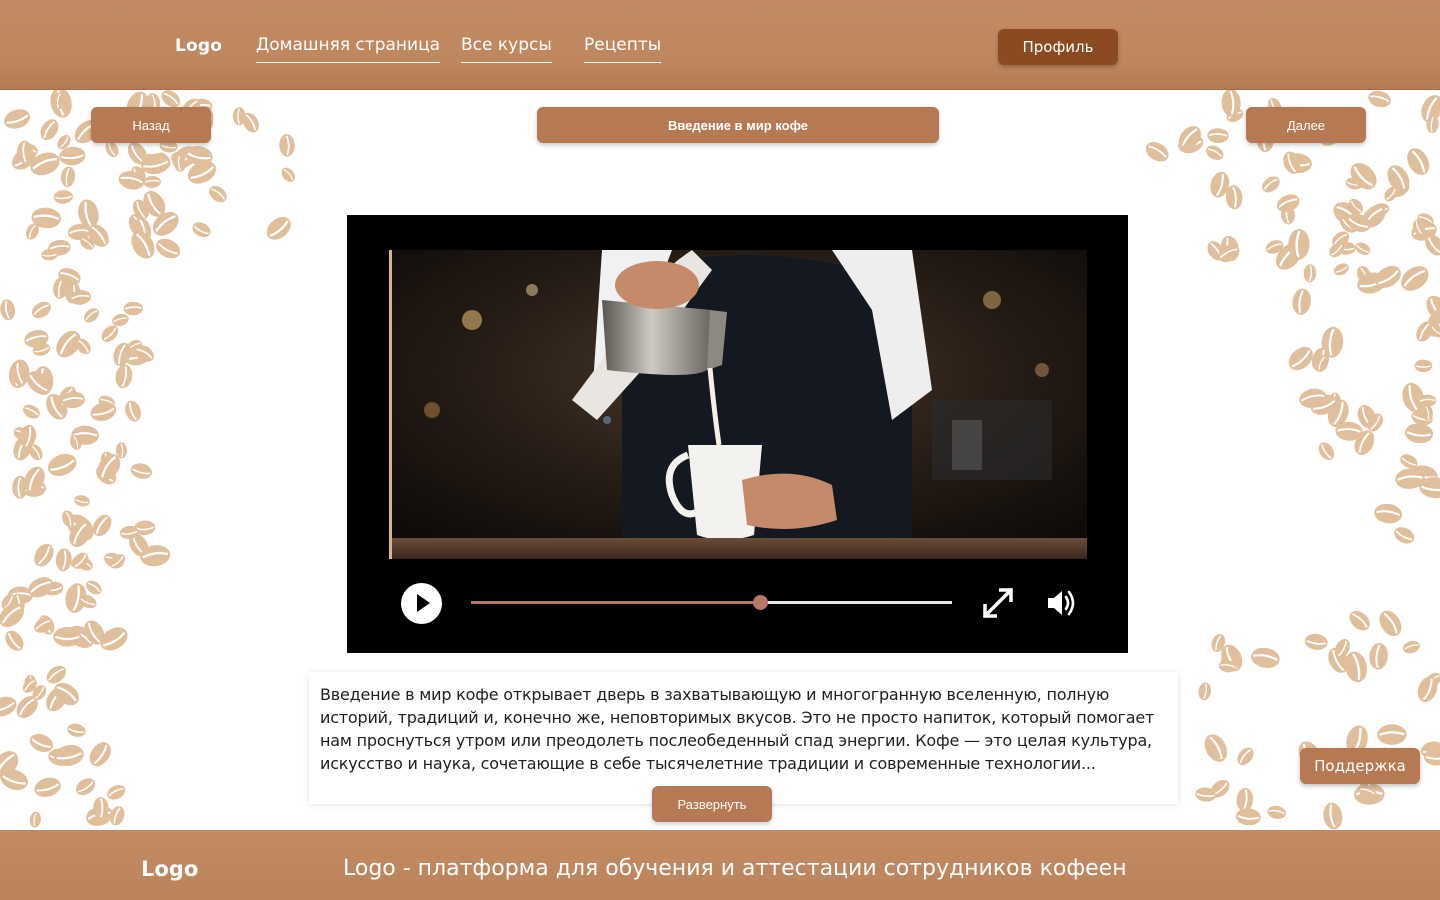 The image size is (1440, 900). Describe the element at coordinates (1058, 47) in the screenshot. I see `profile-button: Профиль` at that location.